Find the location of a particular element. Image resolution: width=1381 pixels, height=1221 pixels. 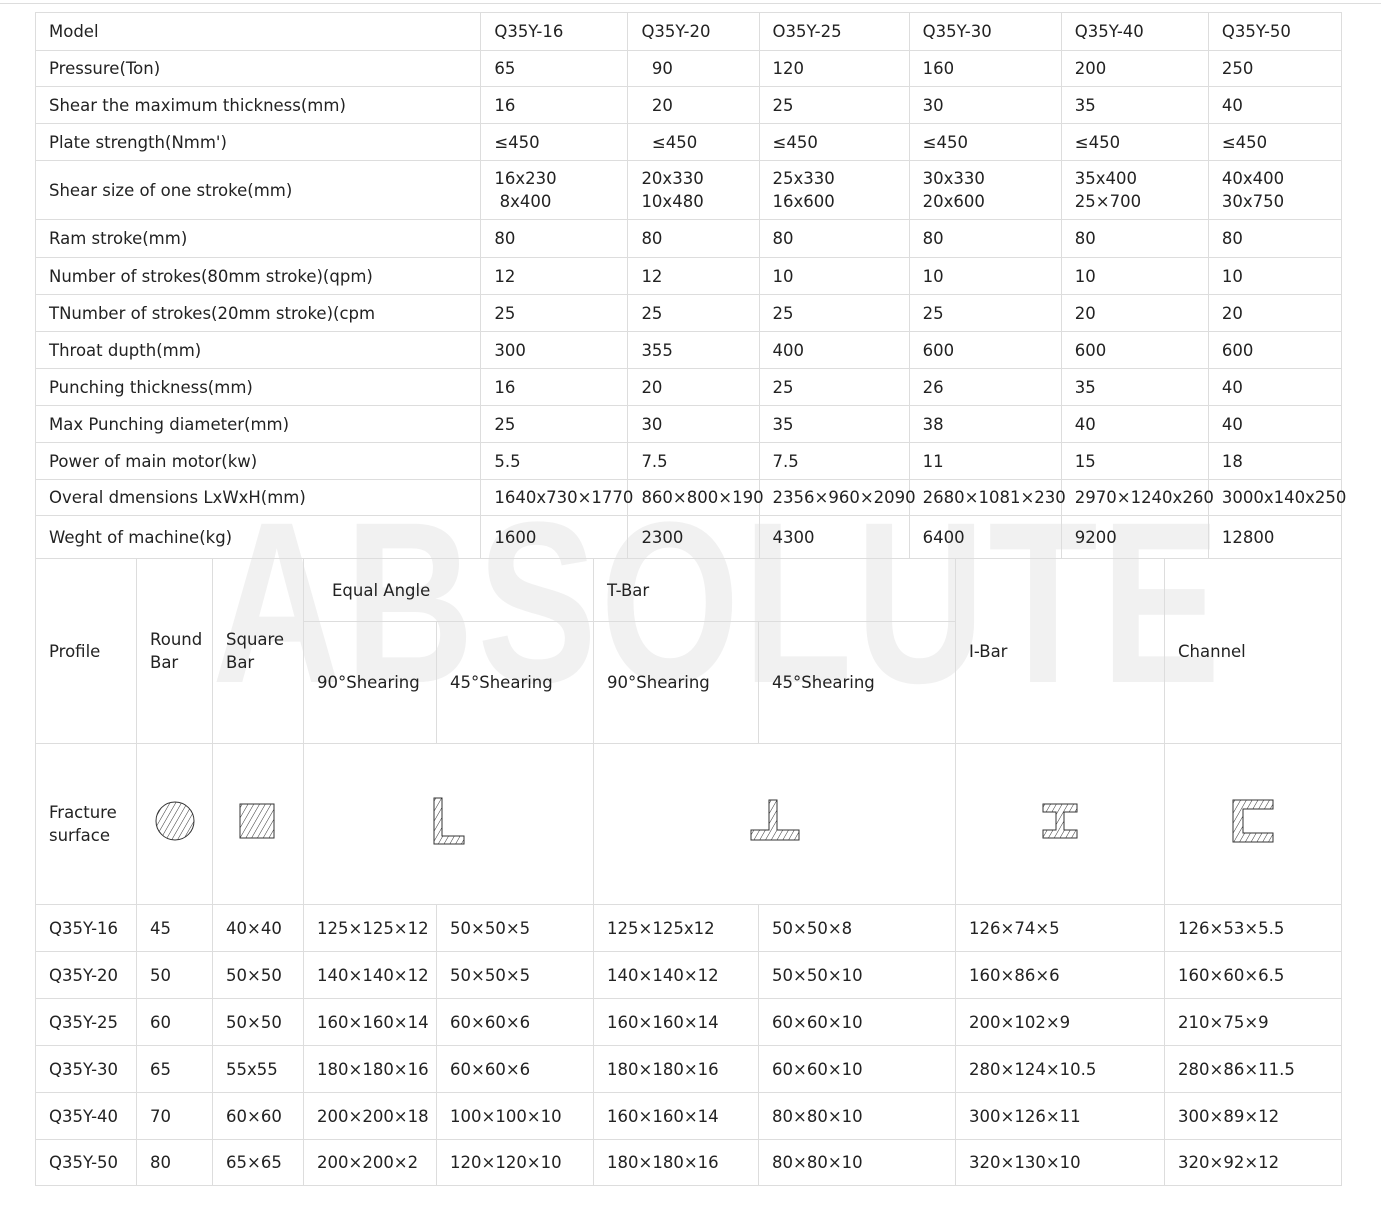

capacity-cell: 100×100×10 is located at coordinates (515, 1116).